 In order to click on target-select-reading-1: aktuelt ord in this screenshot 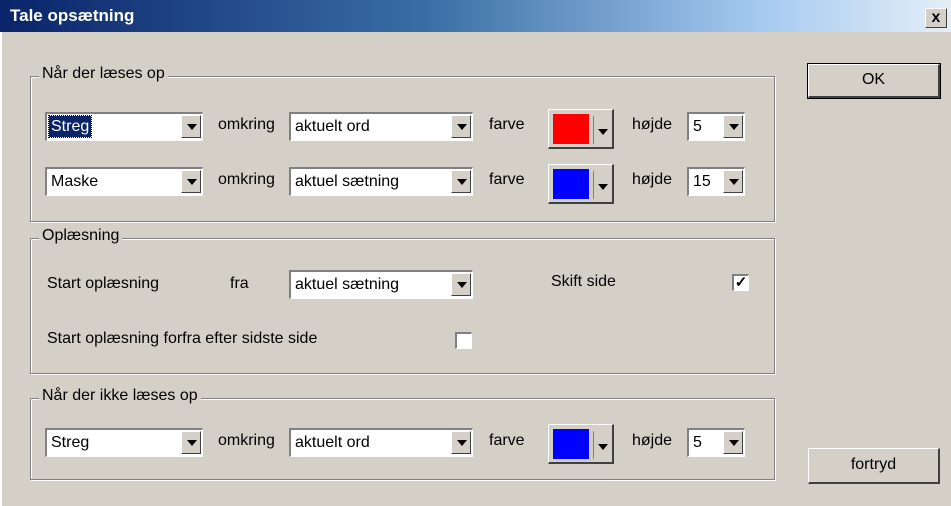, I will do `click(381, 126)`.